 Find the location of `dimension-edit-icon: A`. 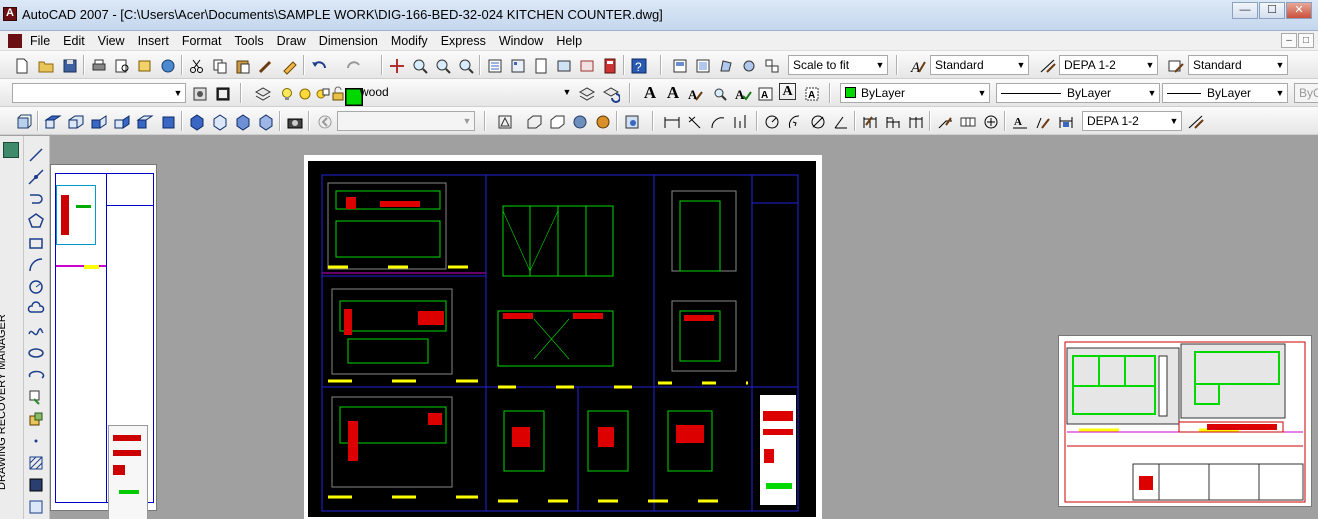

dimension-edit-icon: A is located at coordinates (1019, 121).